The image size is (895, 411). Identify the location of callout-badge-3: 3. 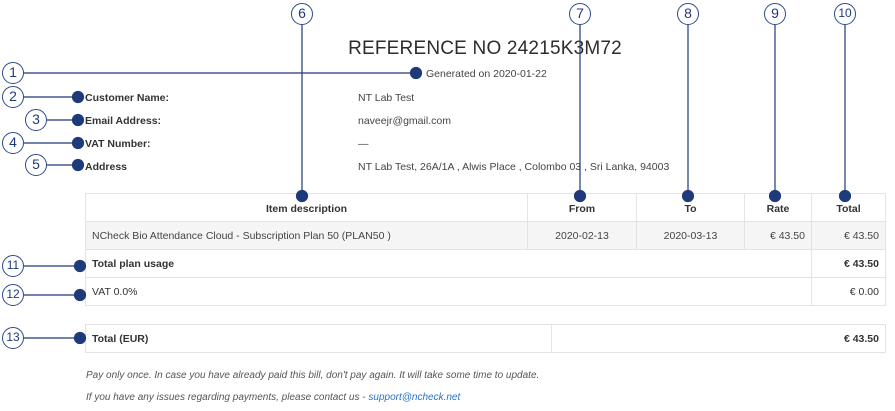
(36, 120).